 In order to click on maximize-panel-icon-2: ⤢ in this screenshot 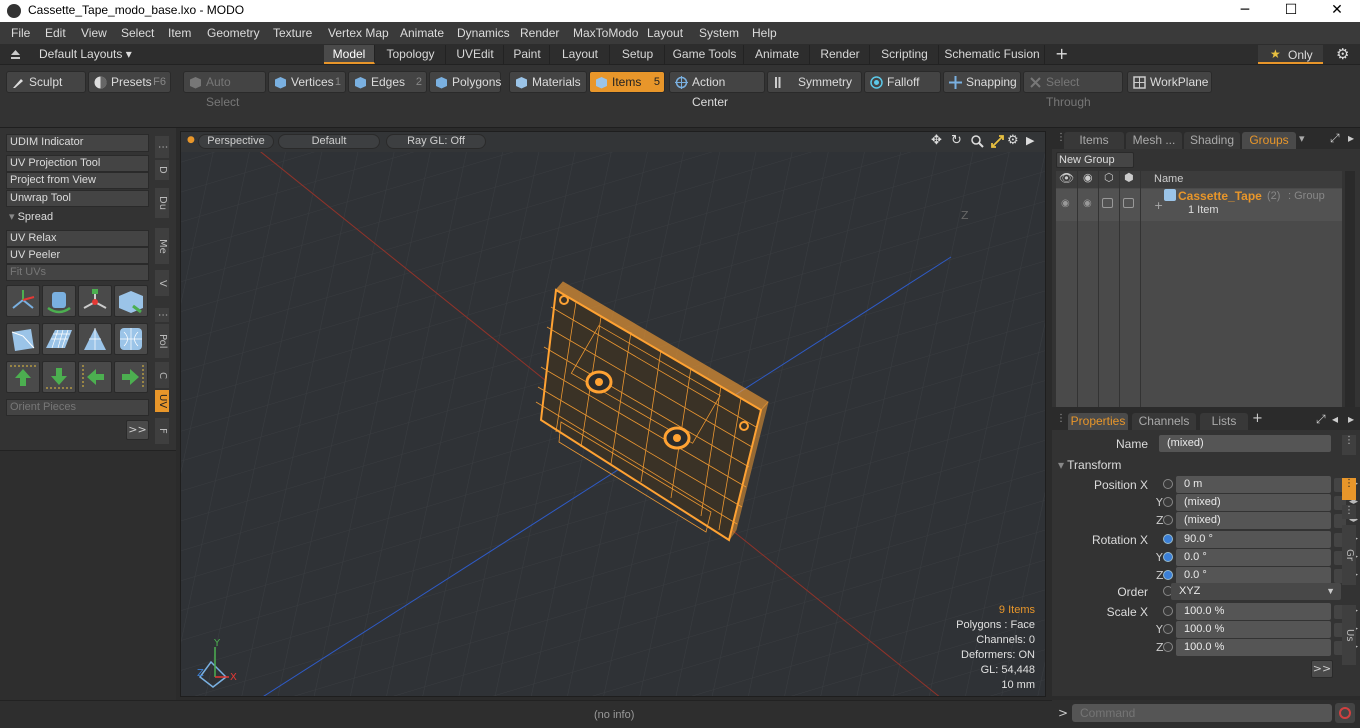, I will do `click(1321, 419)`.